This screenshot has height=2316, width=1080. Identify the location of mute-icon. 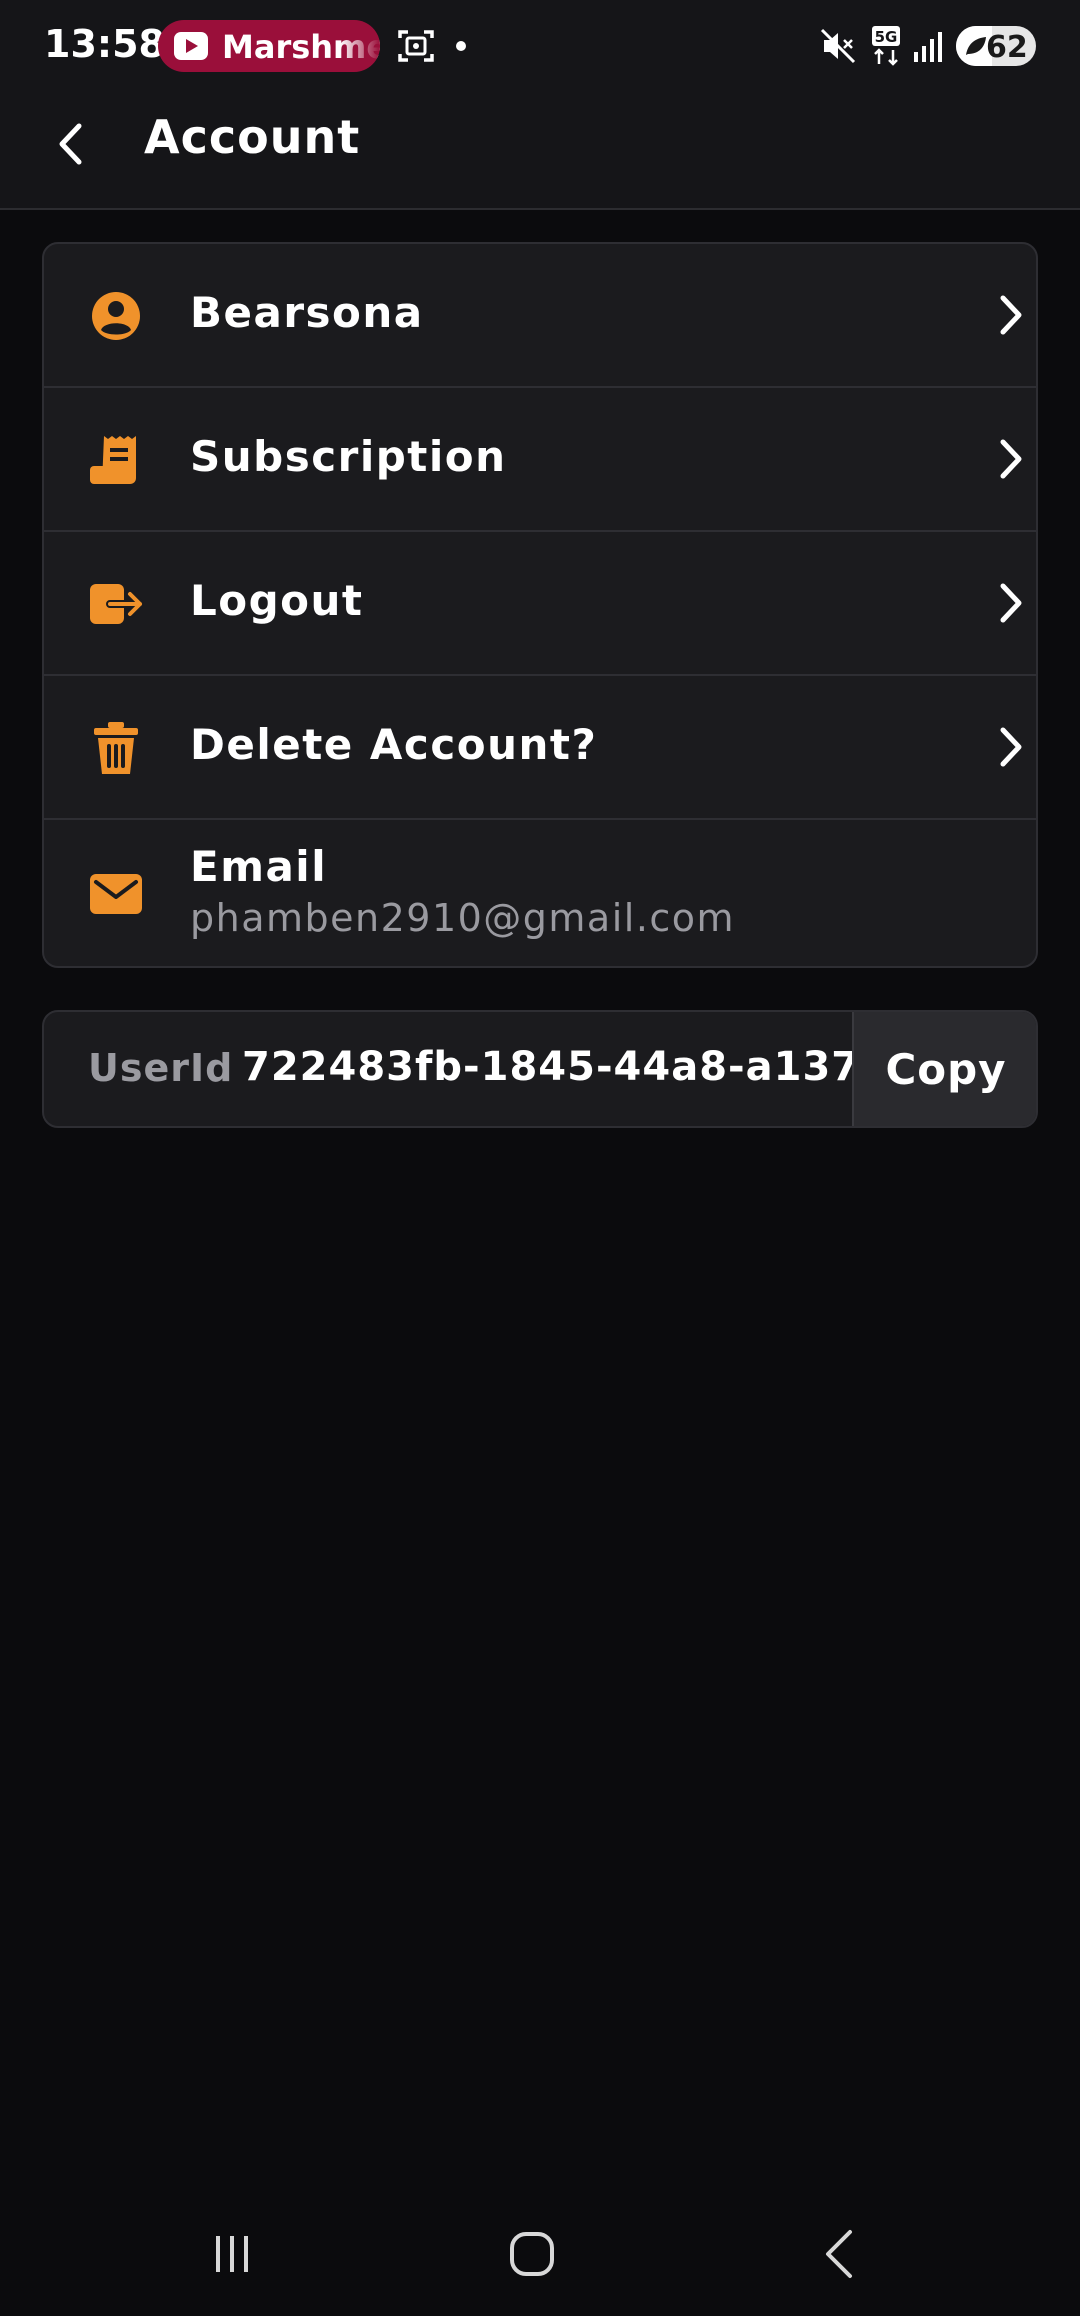
(838, 46).